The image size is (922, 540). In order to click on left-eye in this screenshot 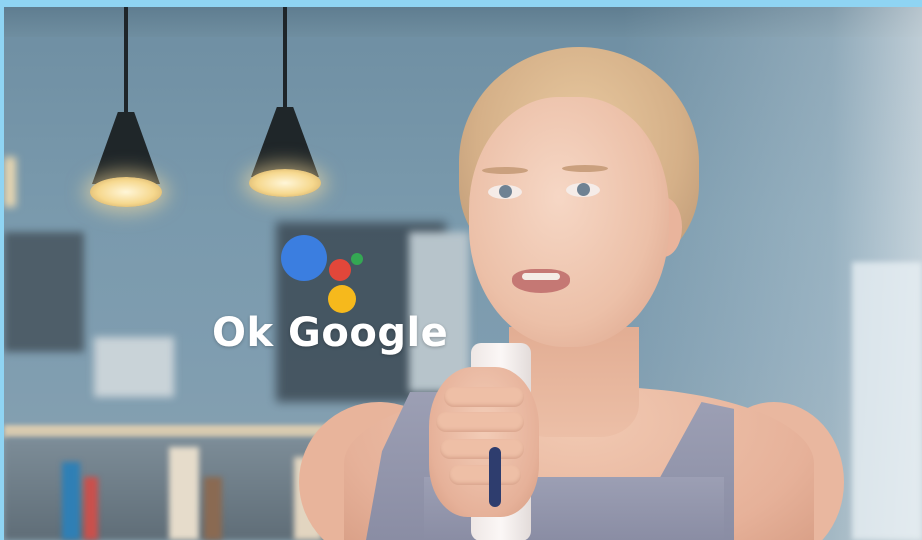, I will do `click(505, 192)`.